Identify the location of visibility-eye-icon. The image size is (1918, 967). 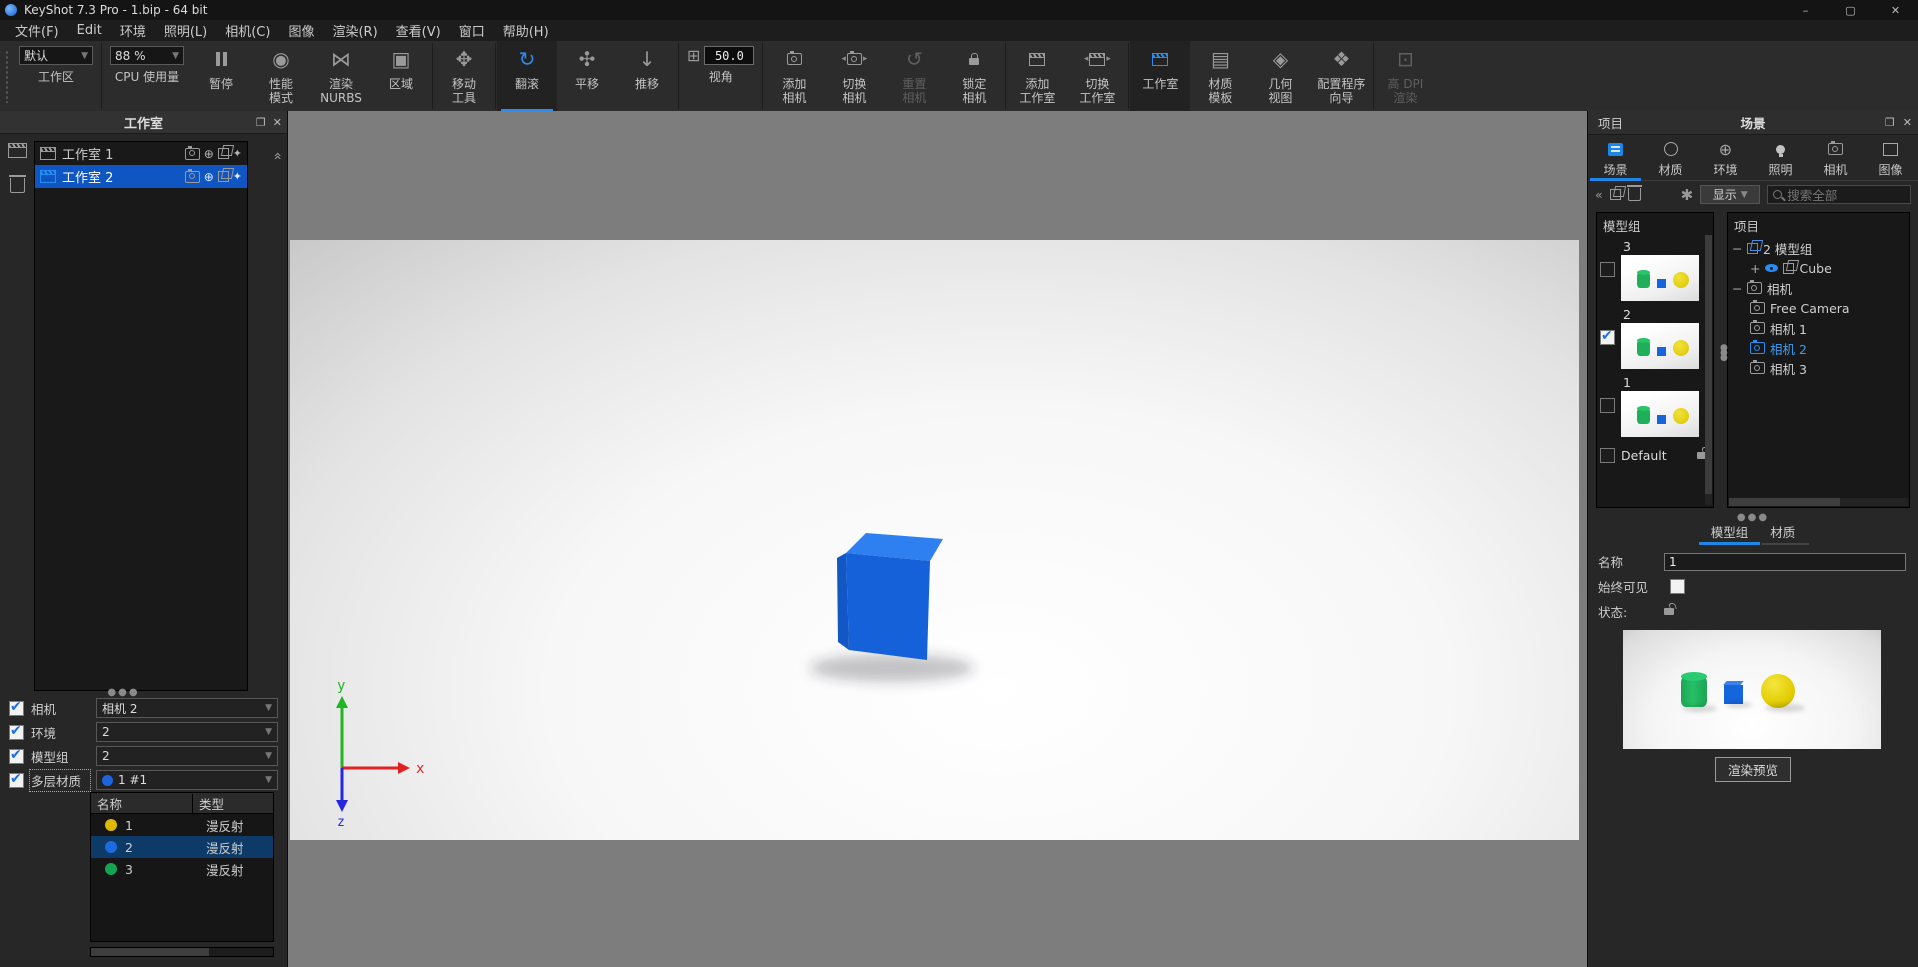
(1772, 268).